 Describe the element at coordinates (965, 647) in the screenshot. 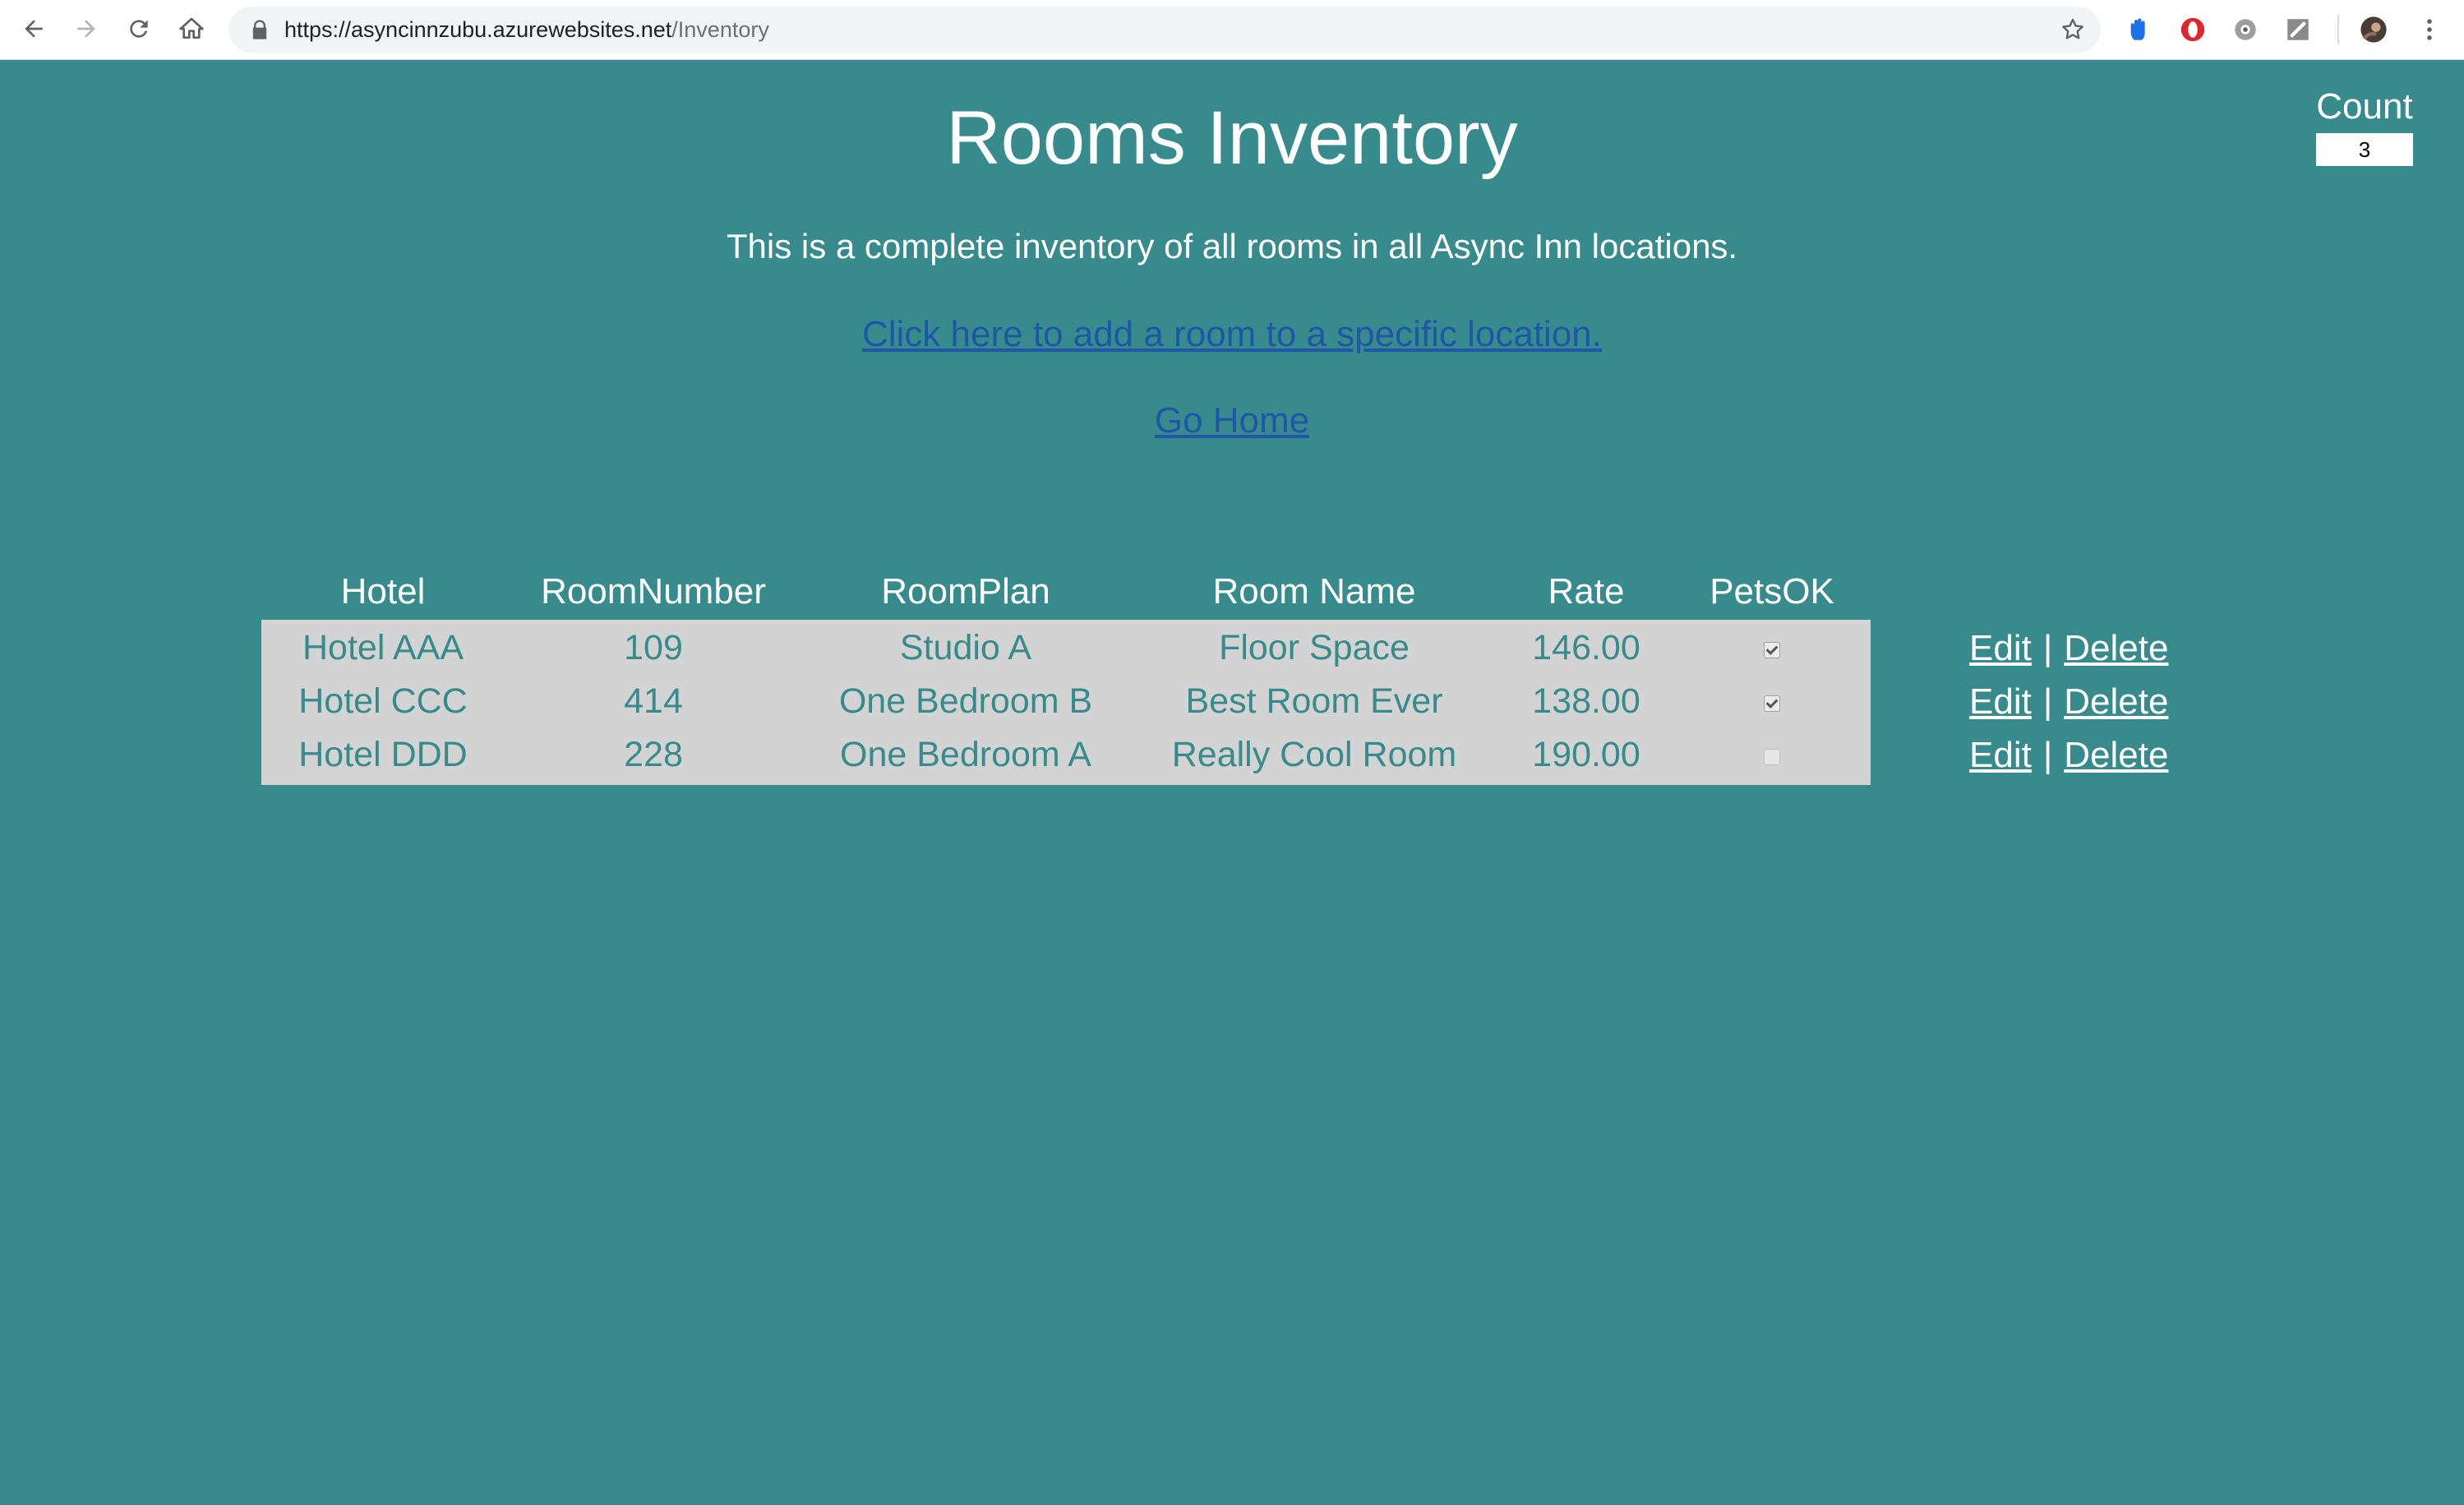

I see `cell-room-plan: Studio A` at that location.